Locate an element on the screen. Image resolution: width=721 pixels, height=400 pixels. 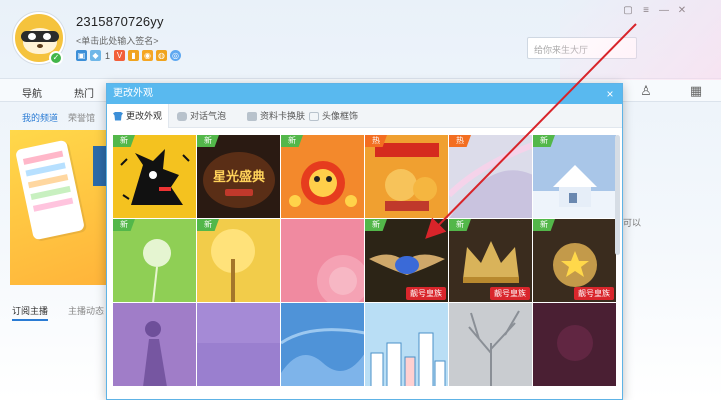
window-controls: ▢ ≡ — ✕ is located at coordinates (655, 11).